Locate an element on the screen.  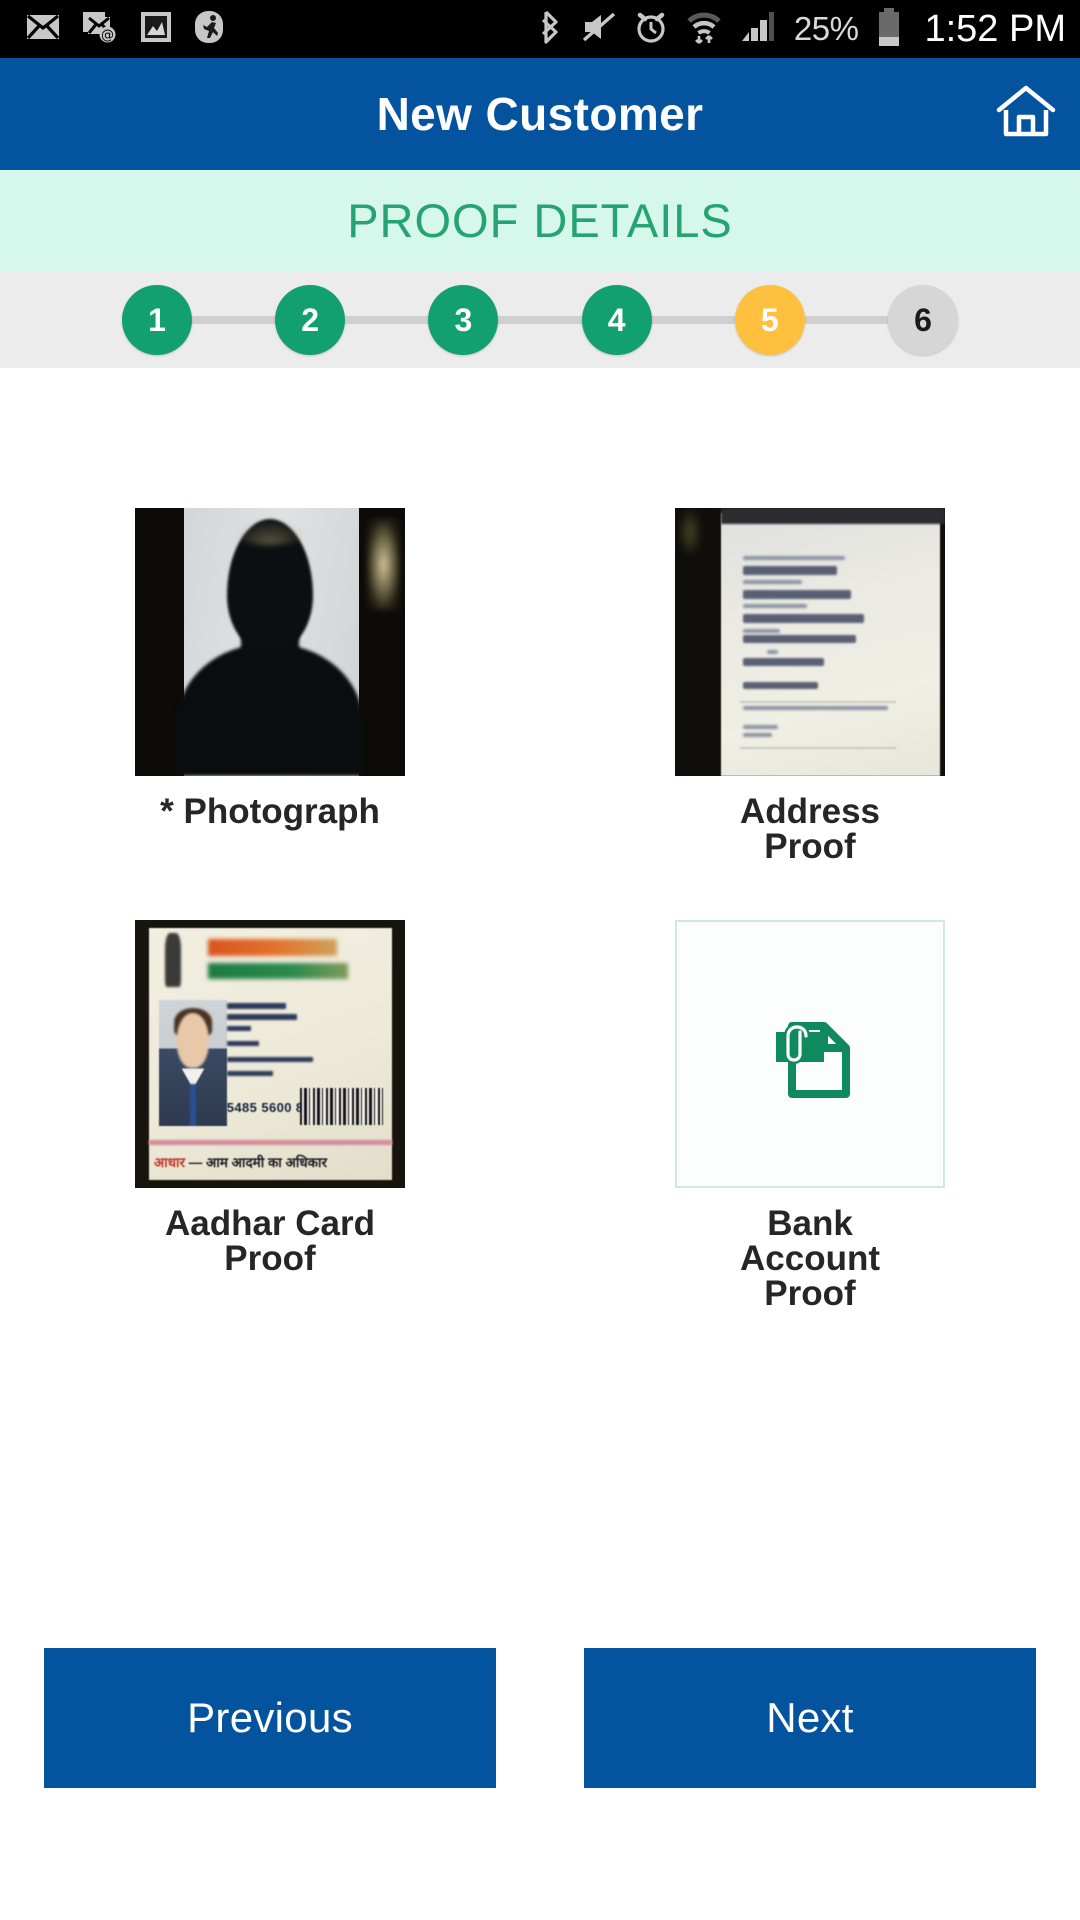
address-proof-glare is located at coordinates (689, 532).